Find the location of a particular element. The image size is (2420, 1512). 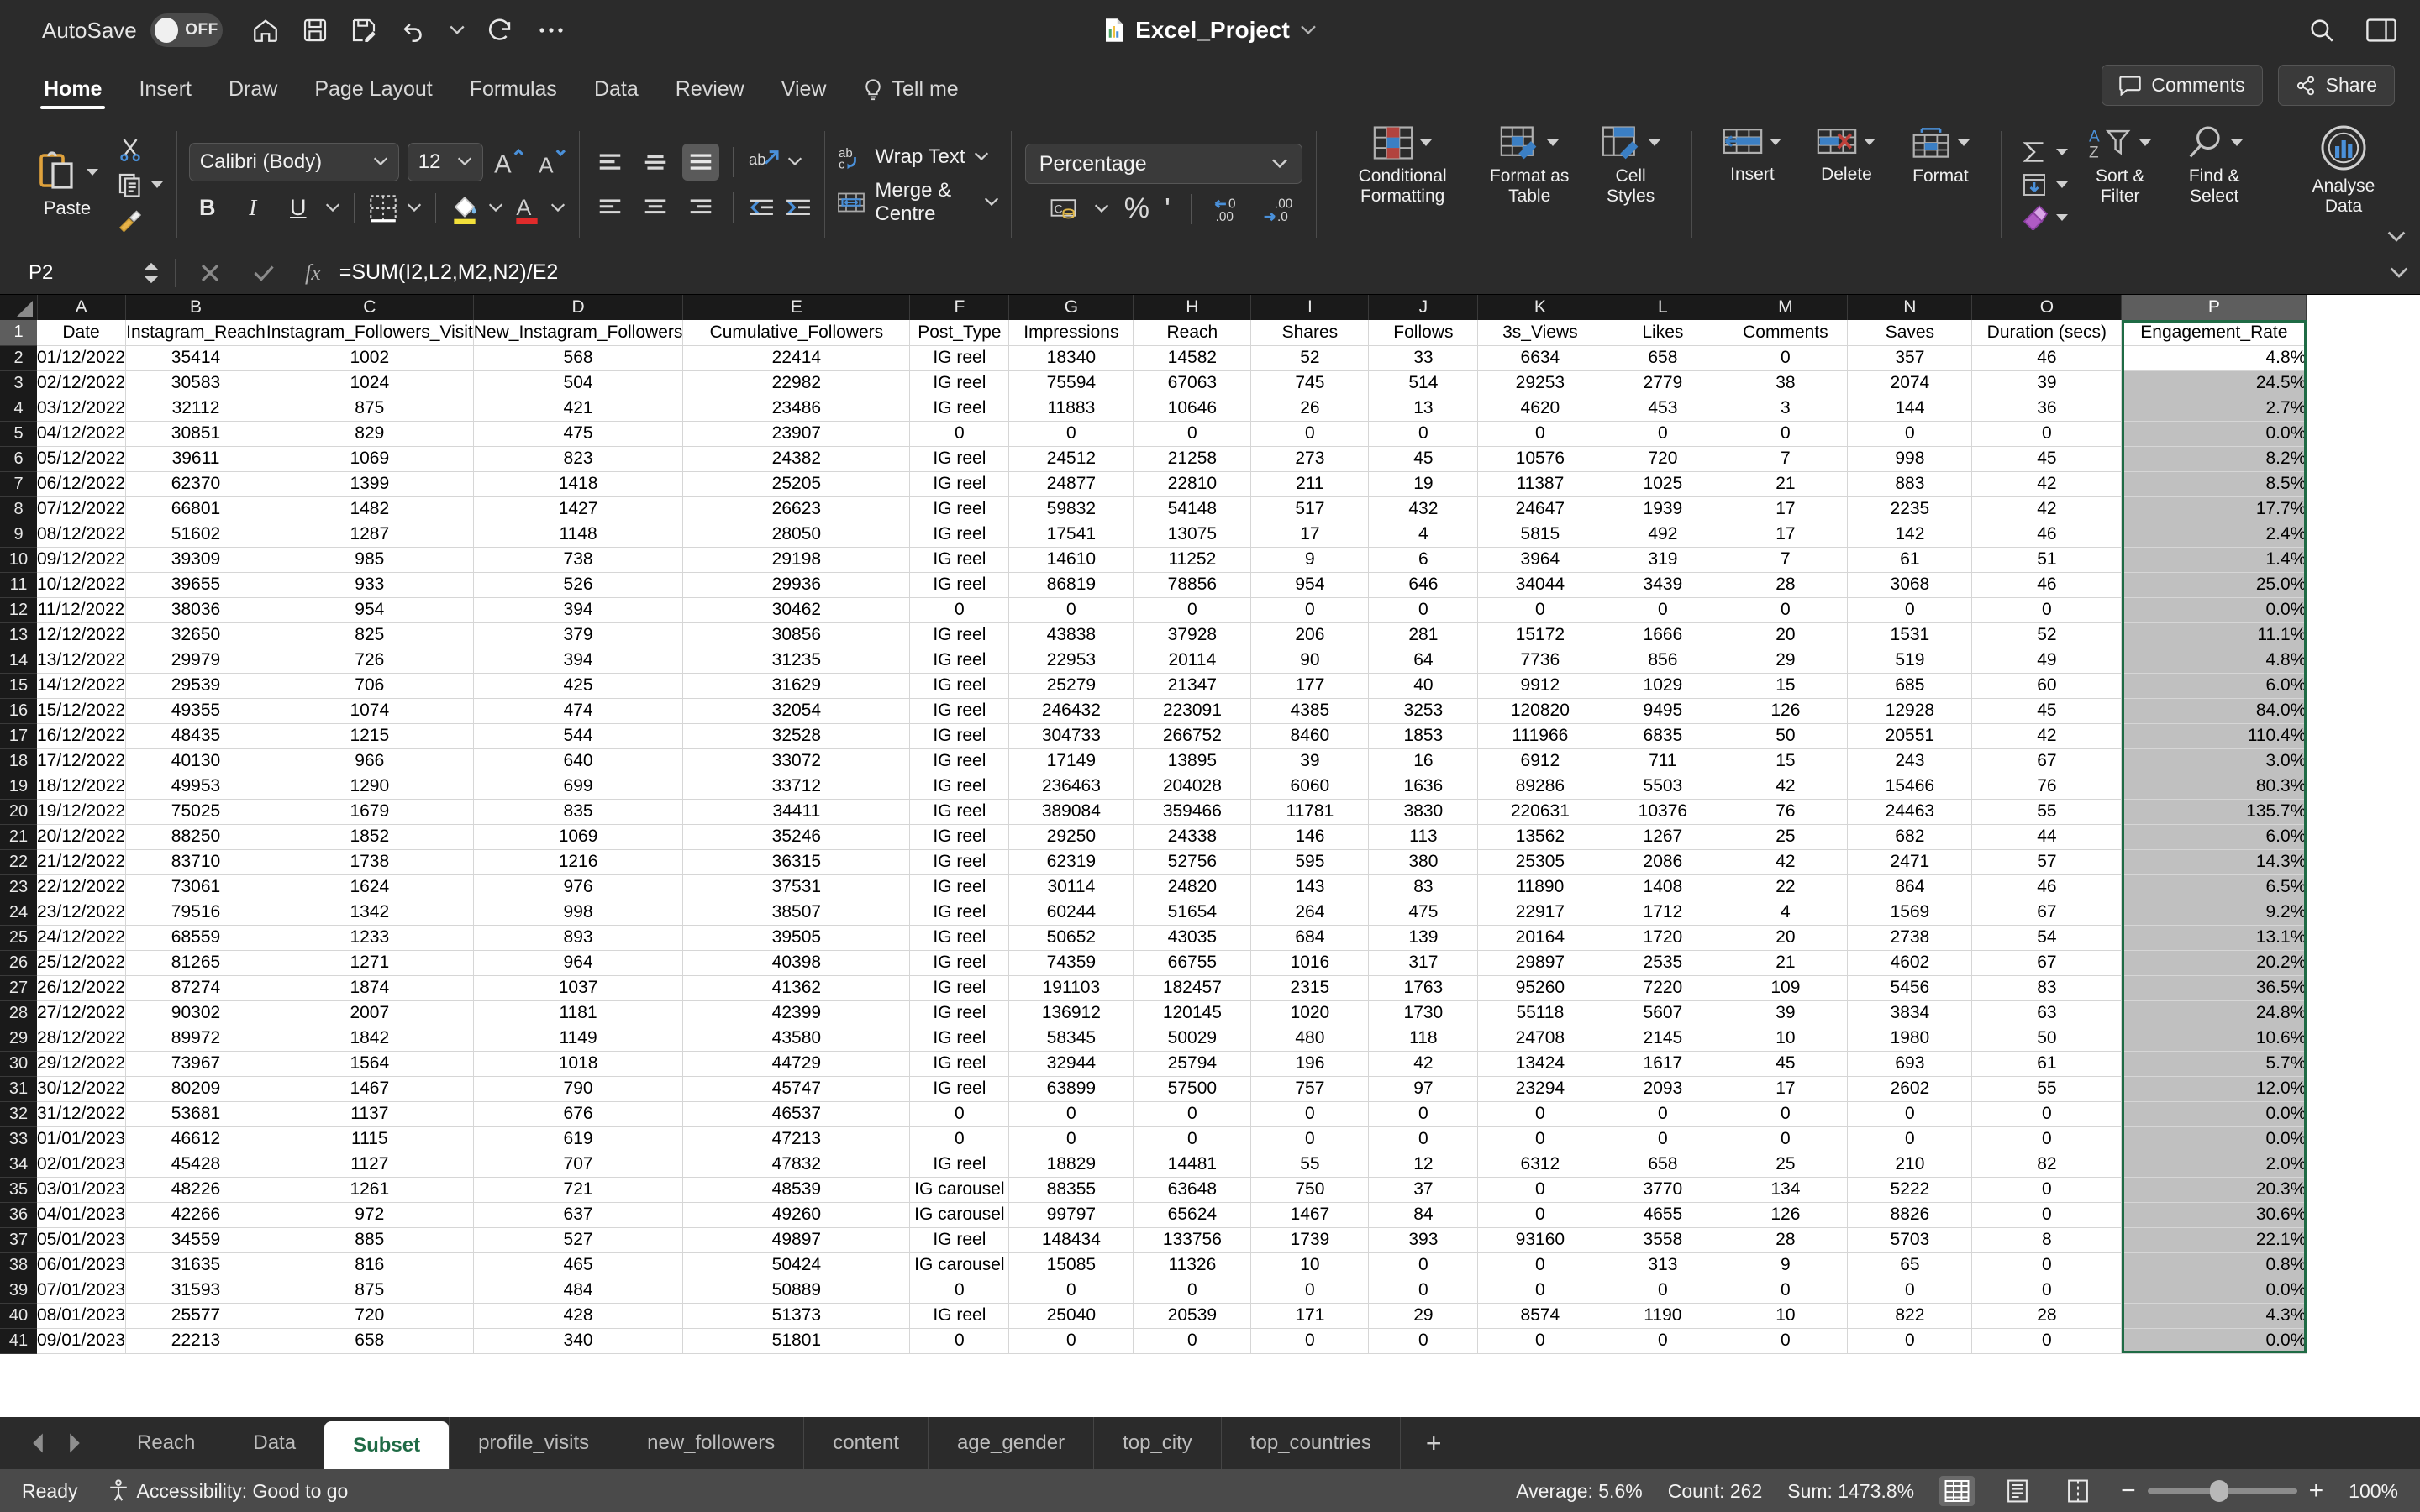

table-cell: 35414 is located at coordinates (195, 358).